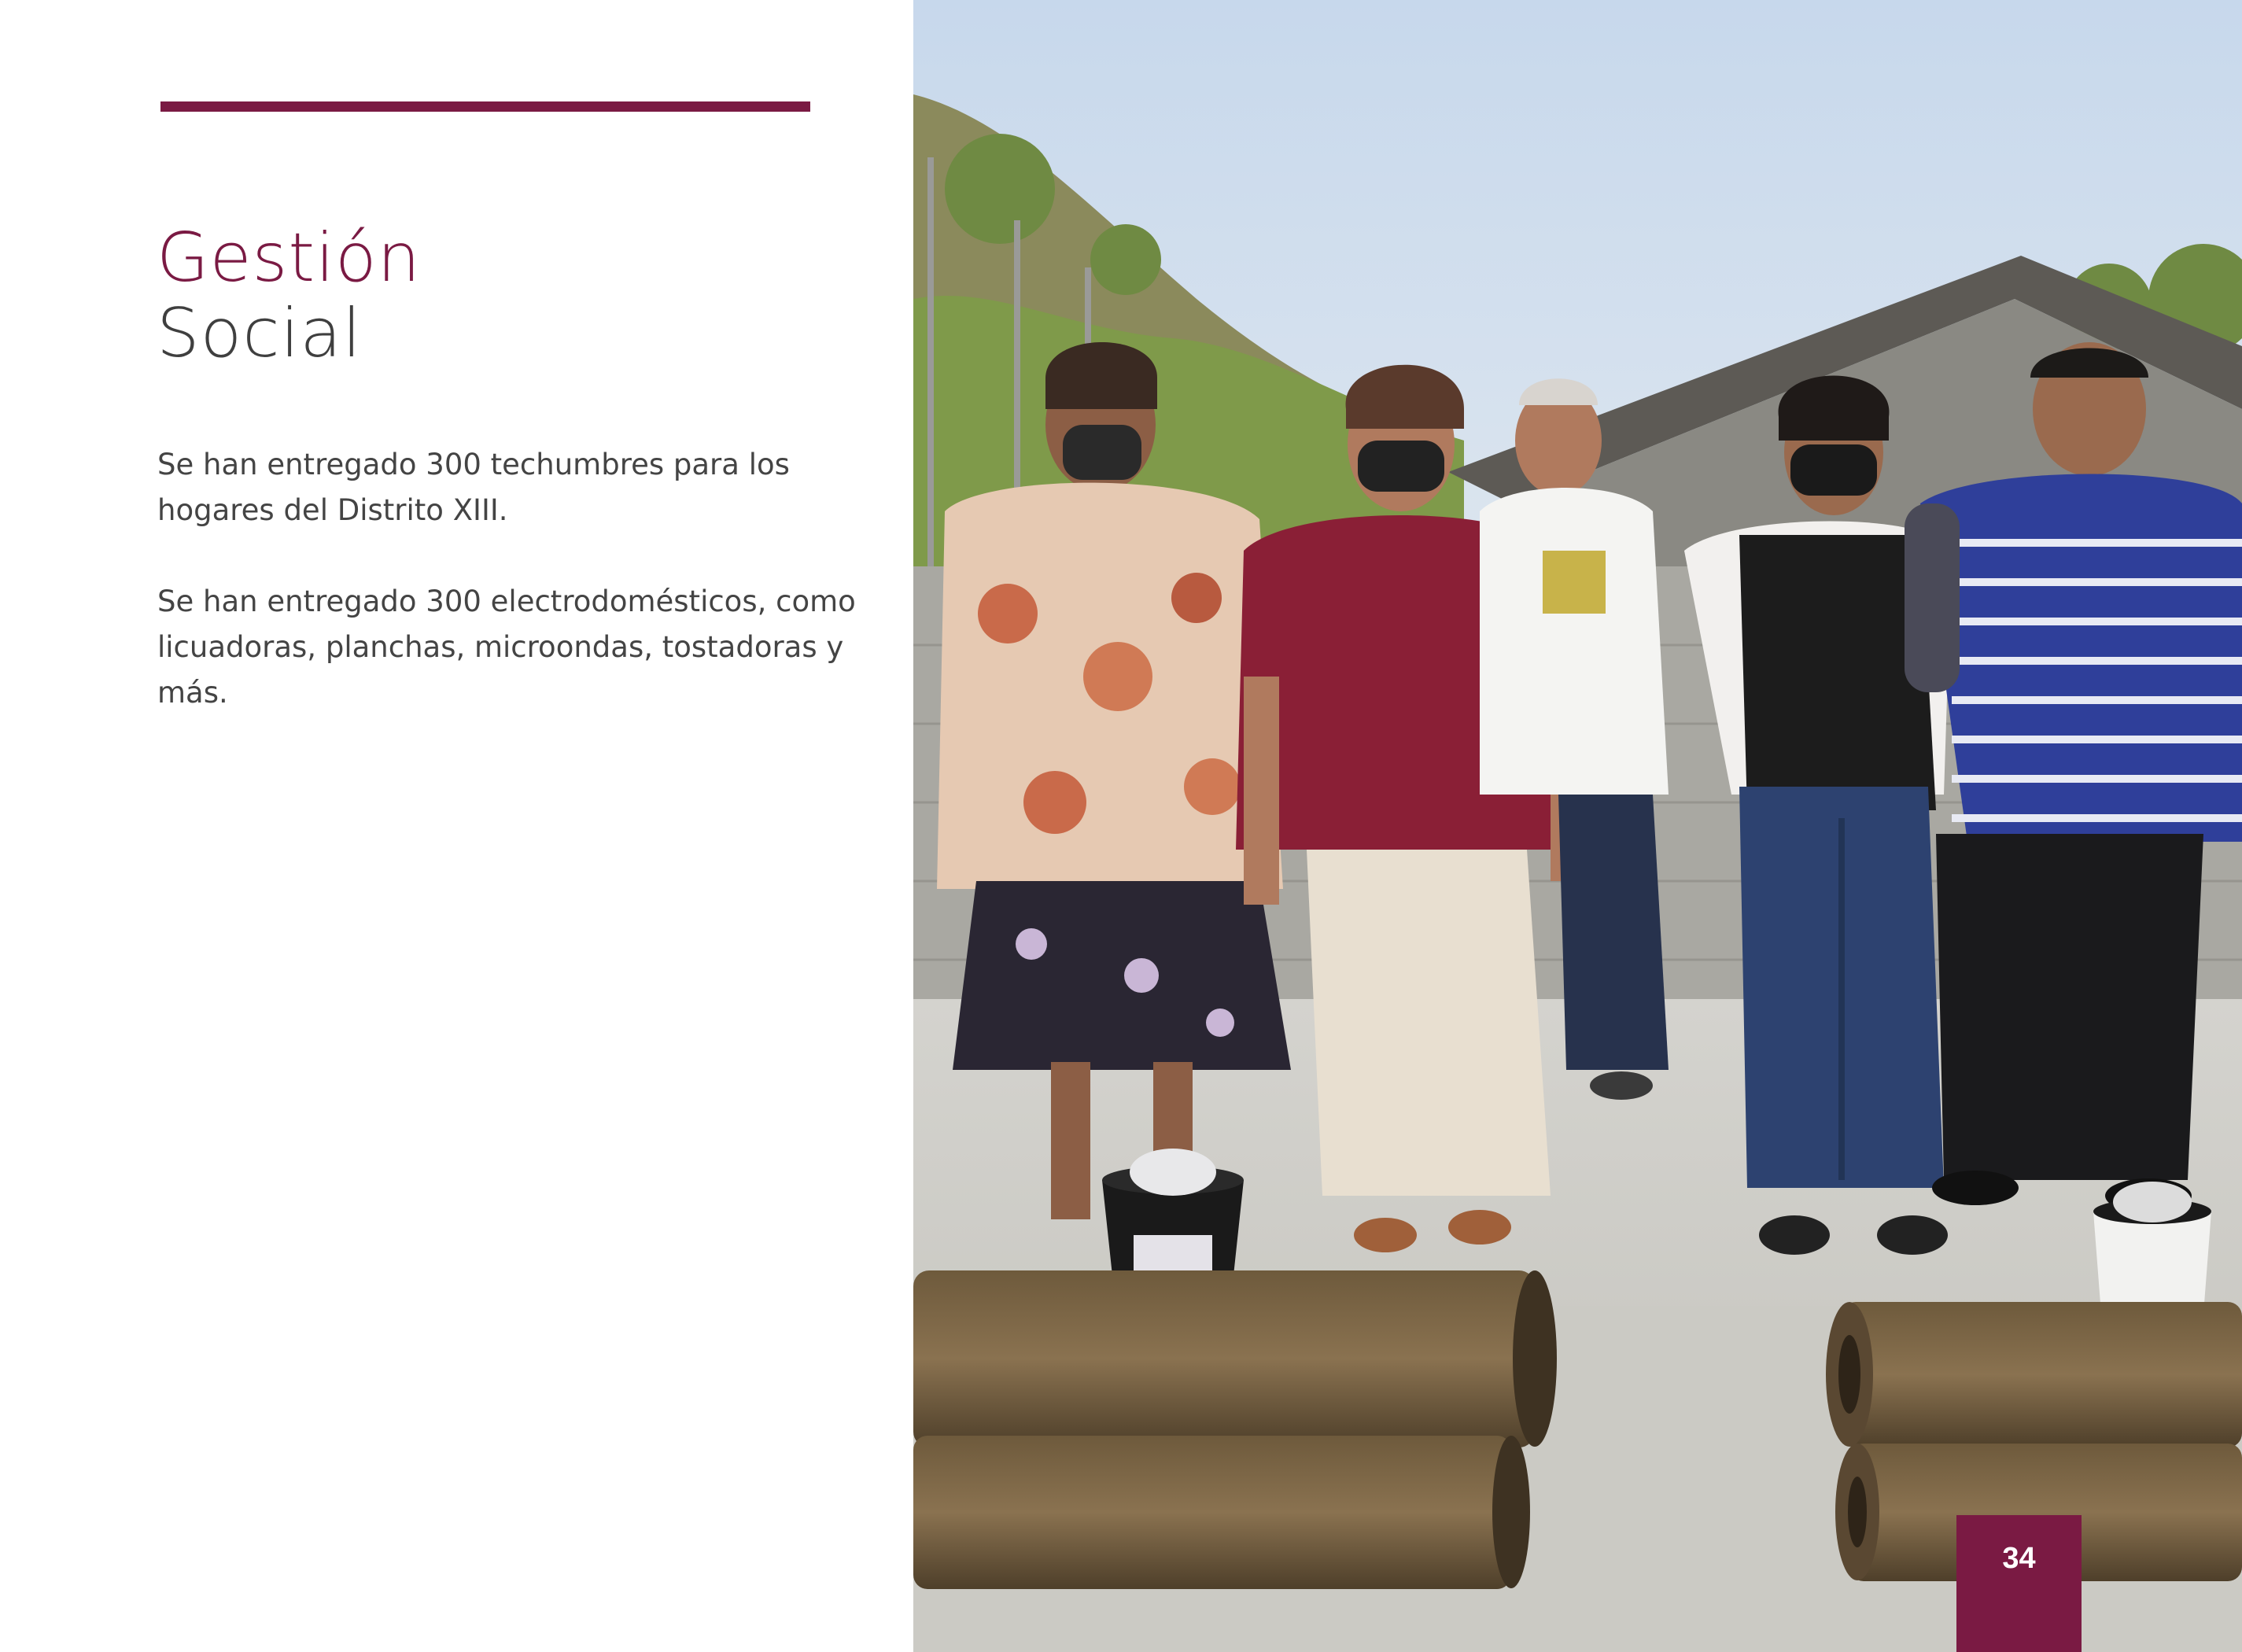  What do you see at coordinates (511, 295) in the screenshot?
I see `section-title: Gestión Social` at bounding box center [511, 295].